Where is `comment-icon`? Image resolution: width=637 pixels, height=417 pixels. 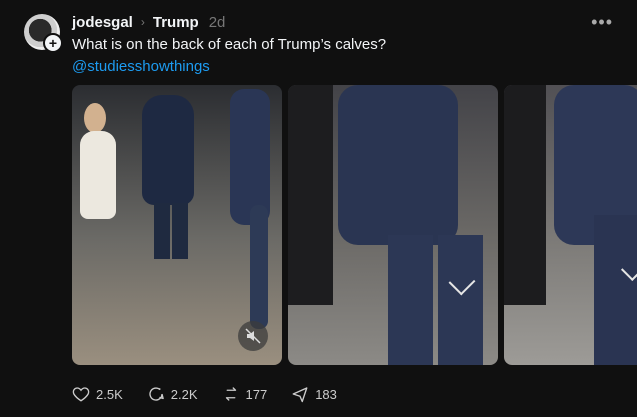 comment-icon is located at coordinates (156, 394).